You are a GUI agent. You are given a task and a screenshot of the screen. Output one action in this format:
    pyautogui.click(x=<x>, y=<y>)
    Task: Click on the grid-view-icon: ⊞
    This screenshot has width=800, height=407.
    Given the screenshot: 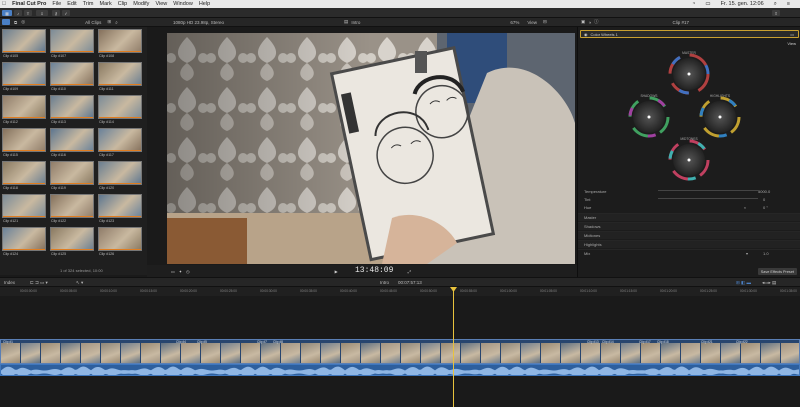 What is the action you would take?
    pyautogui.click(x=109, y=22)
    